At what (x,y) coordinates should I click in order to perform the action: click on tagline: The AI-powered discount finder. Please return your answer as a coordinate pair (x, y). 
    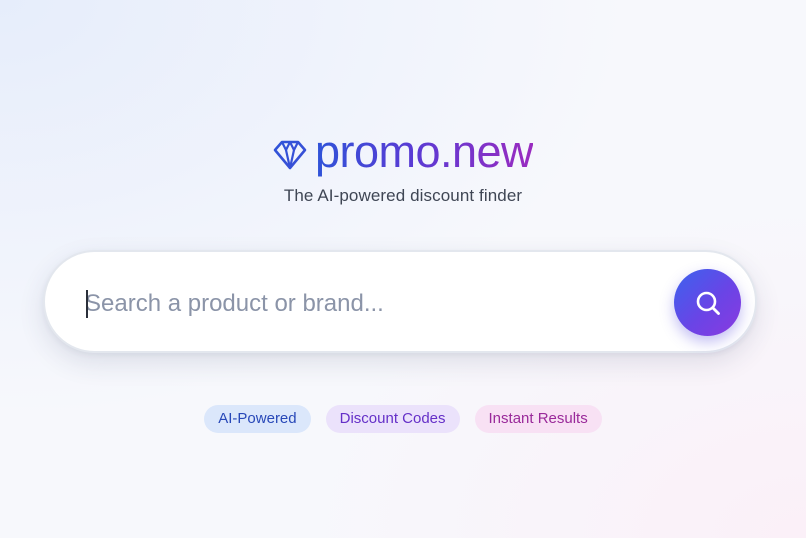
    Looking at the image, I should click on (403, 195).